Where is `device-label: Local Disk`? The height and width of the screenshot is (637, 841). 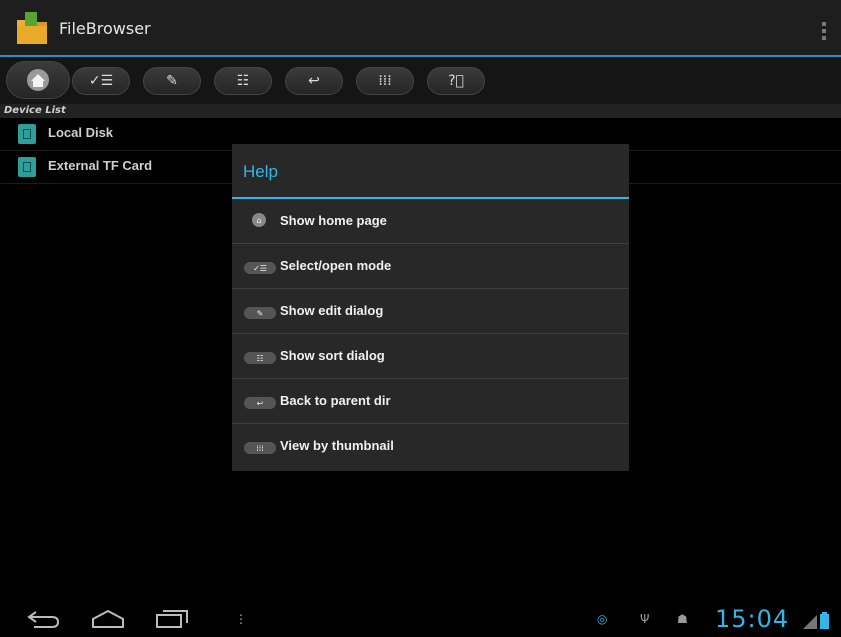 device-label: Local Disk is located at coordinates (81, 132).